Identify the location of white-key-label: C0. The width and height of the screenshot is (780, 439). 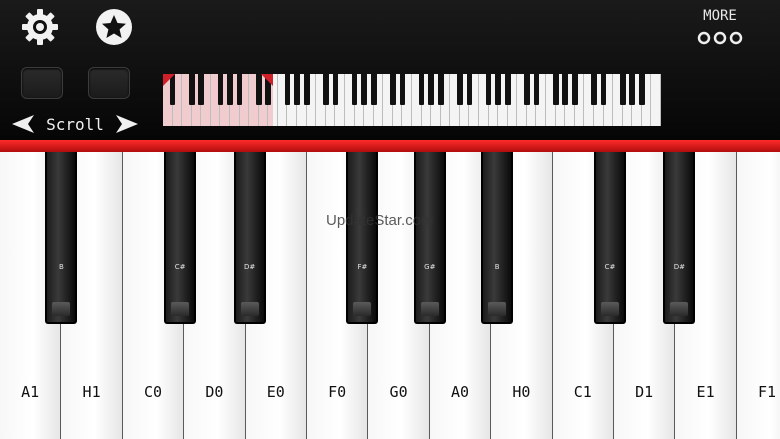
(153, 392).